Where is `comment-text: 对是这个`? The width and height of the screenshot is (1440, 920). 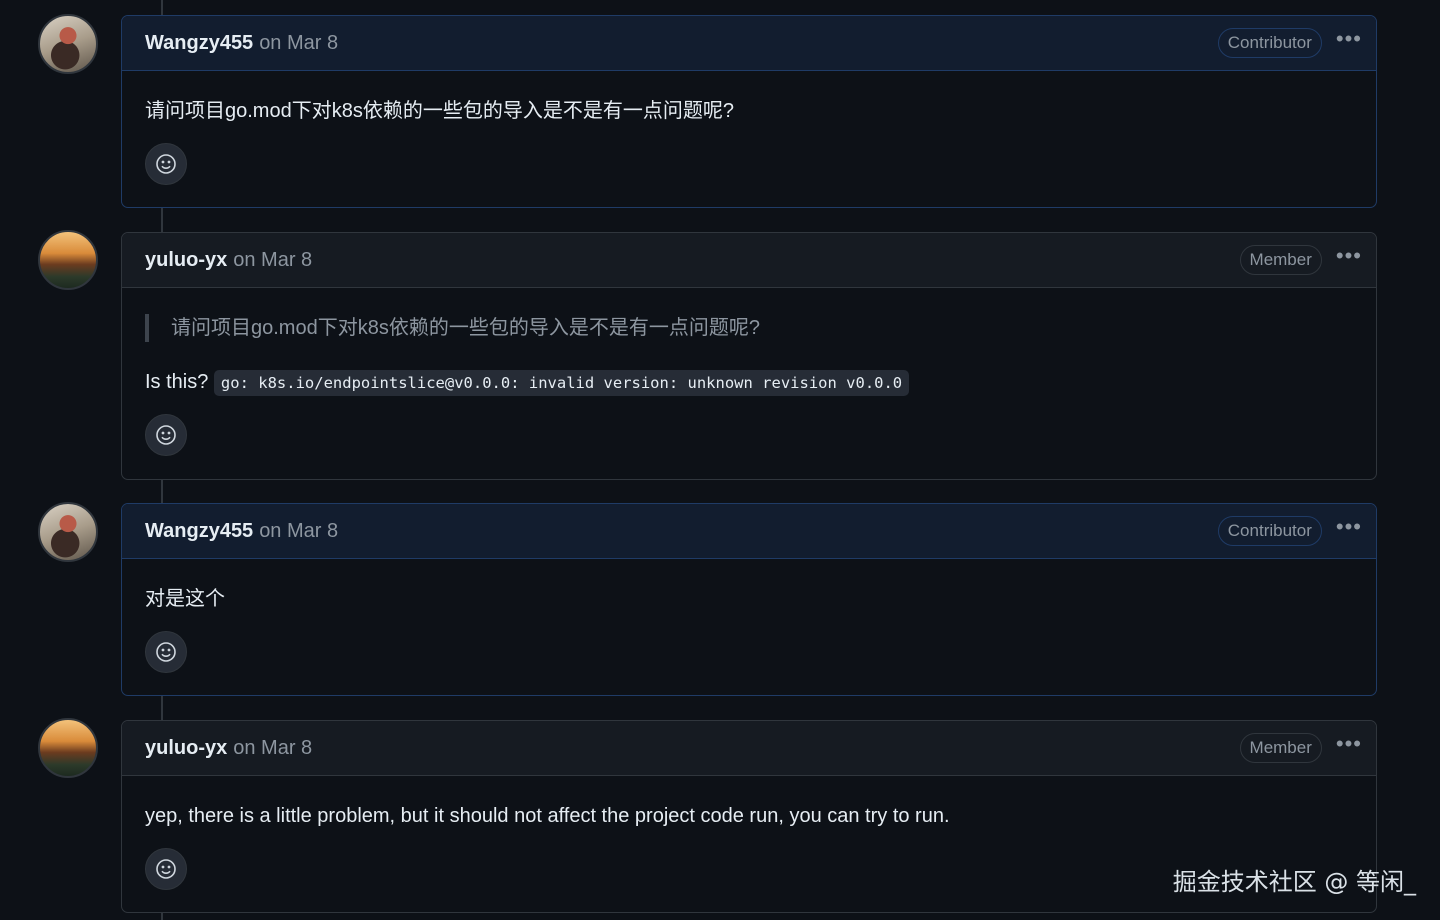
comment-text: 对是这个 is located at coordinates (185, 599).